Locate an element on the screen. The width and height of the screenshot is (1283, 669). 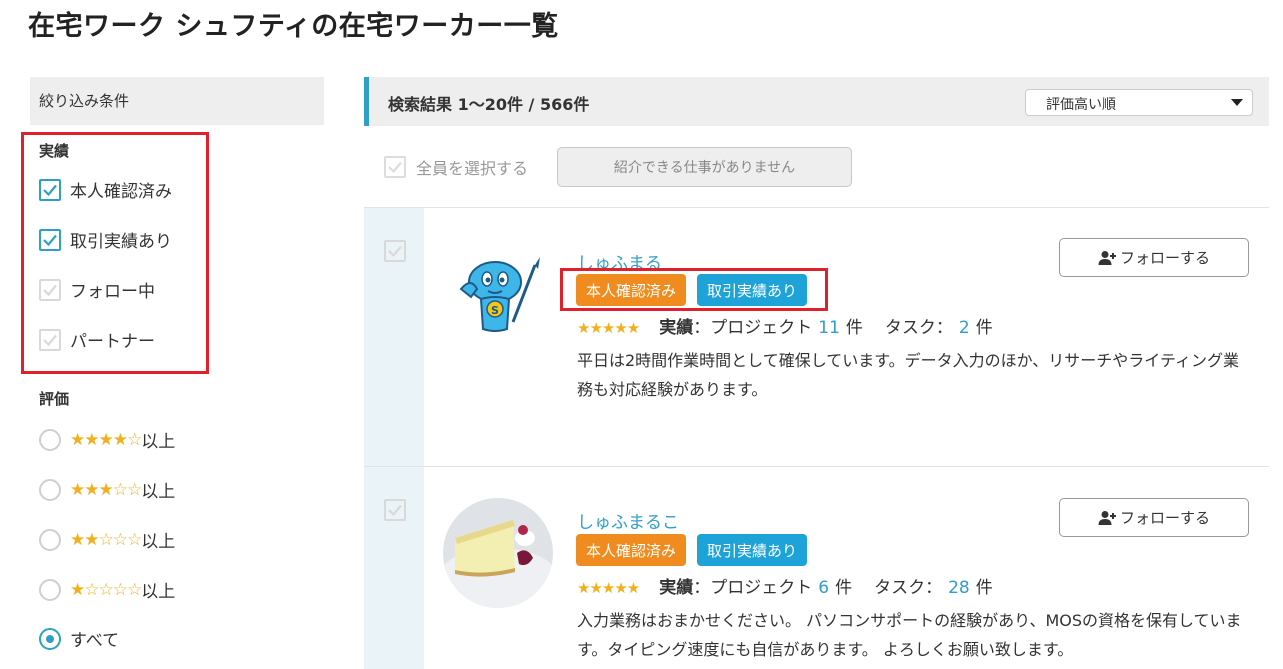
filter-label: 本人確認済み is located at coordinates (121, 192).